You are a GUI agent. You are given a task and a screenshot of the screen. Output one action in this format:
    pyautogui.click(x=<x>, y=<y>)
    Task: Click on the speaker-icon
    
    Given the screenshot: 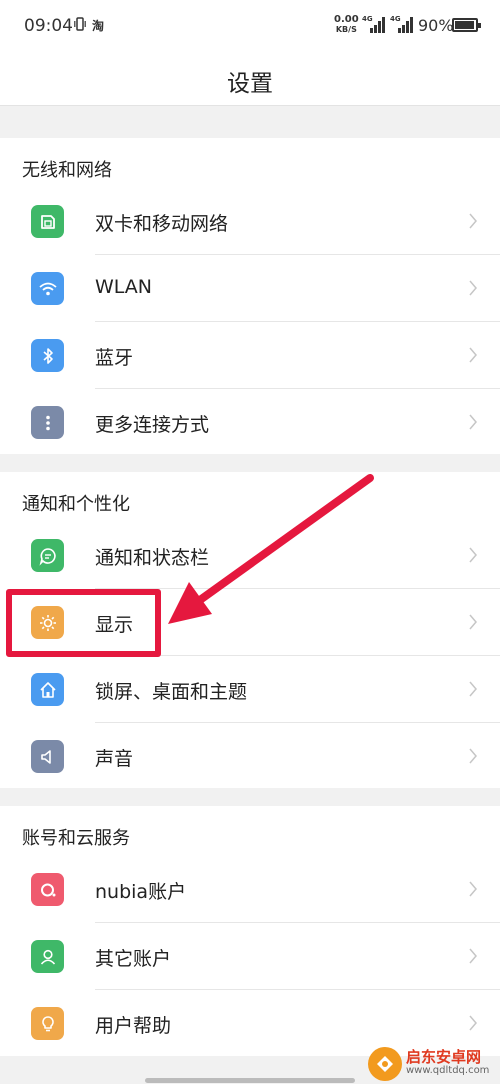 What is the action you would take?
    pyautogui.click(x=47, y=756)
    